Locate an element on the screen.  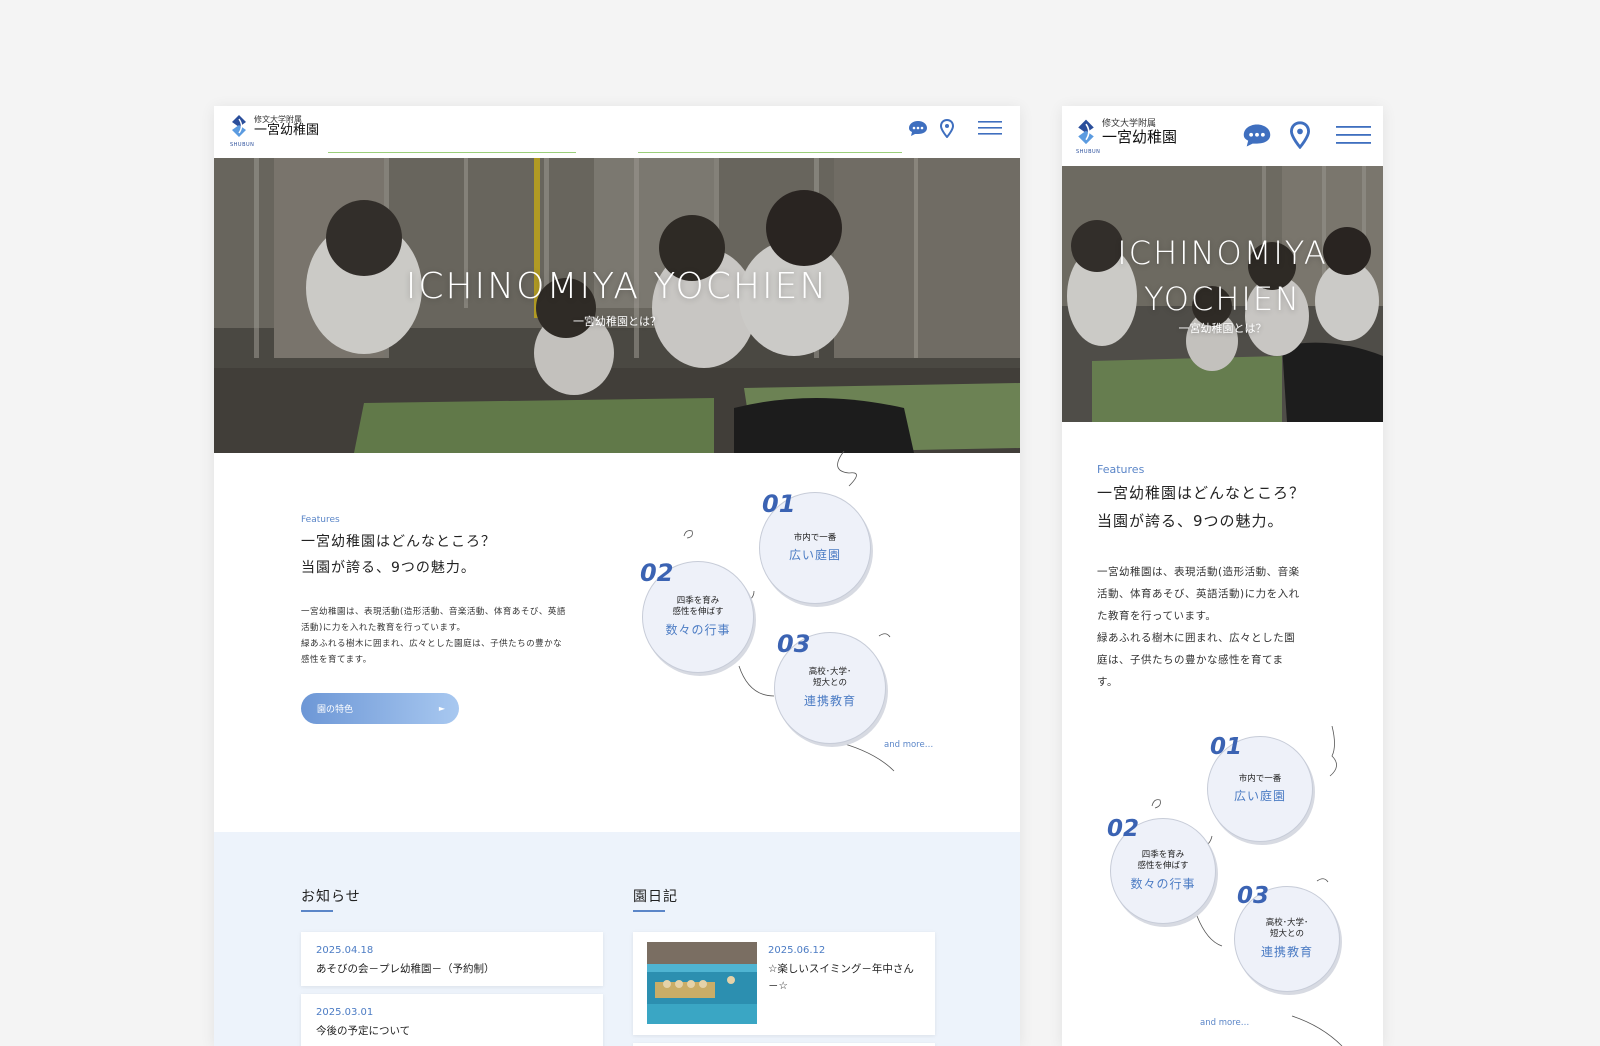
diary-item-title-line: －☆ is located at coordinates (778, 985).